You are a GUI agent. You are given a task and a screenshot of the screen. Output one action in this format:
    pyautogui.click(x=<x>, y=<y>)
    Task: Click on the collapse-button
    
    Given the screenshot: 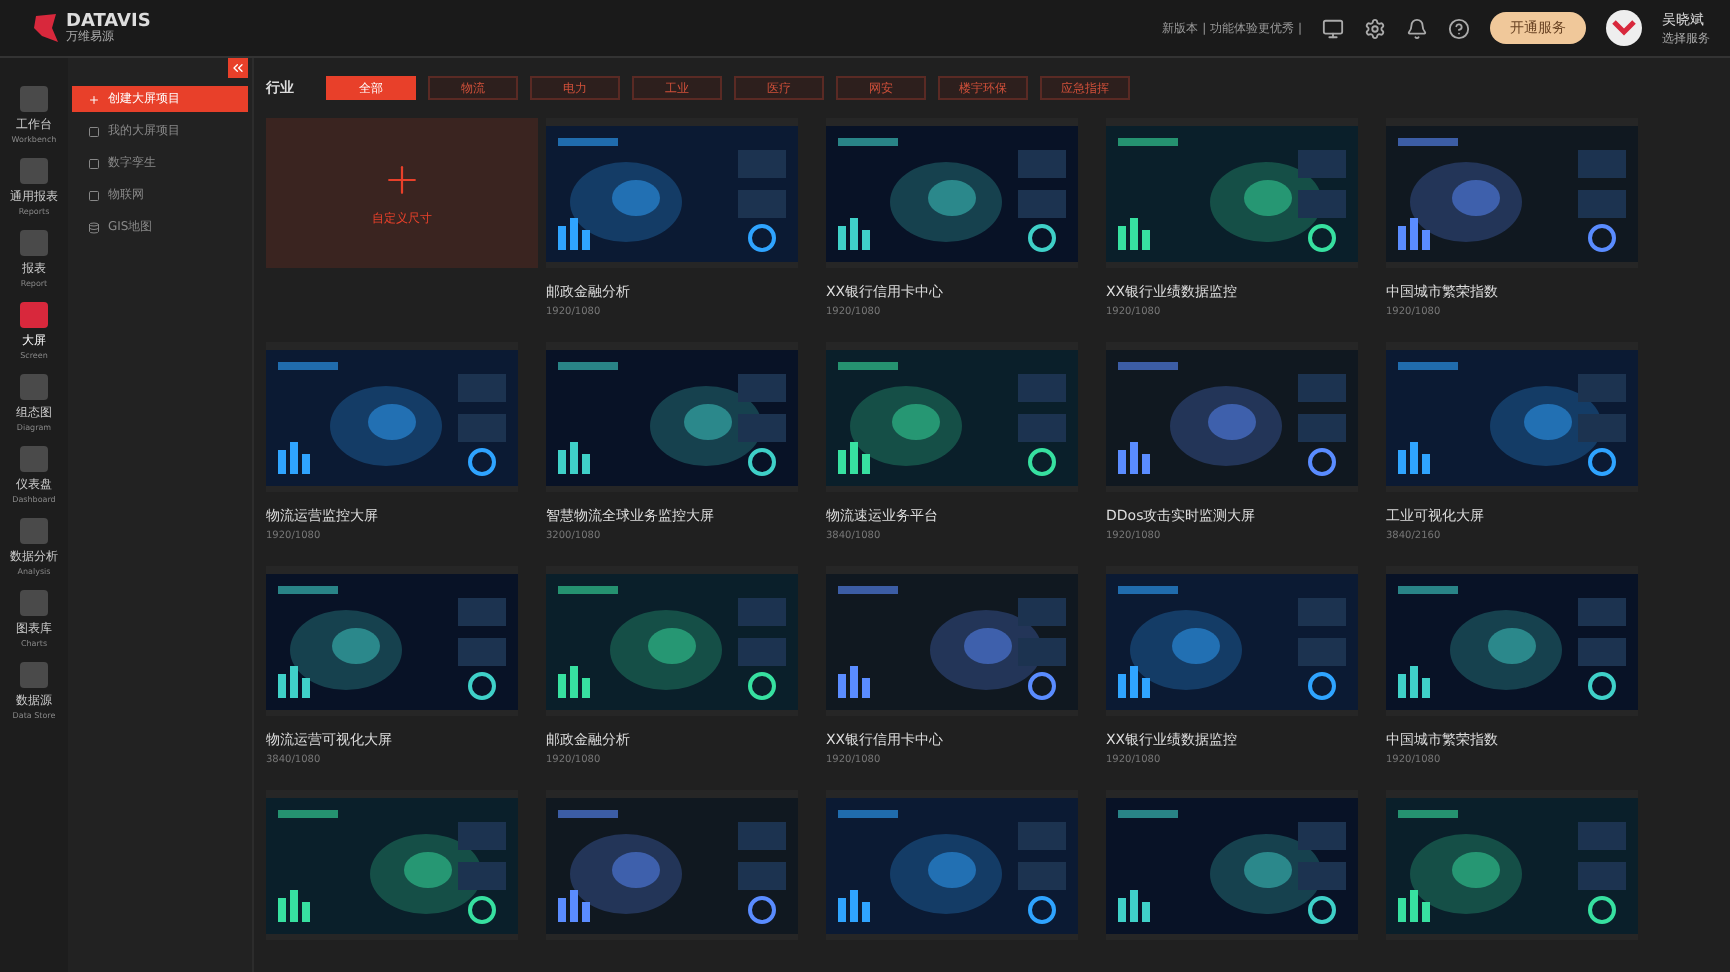 What is the action you would take?
    pyautogui.click(x=238, y=68)
    